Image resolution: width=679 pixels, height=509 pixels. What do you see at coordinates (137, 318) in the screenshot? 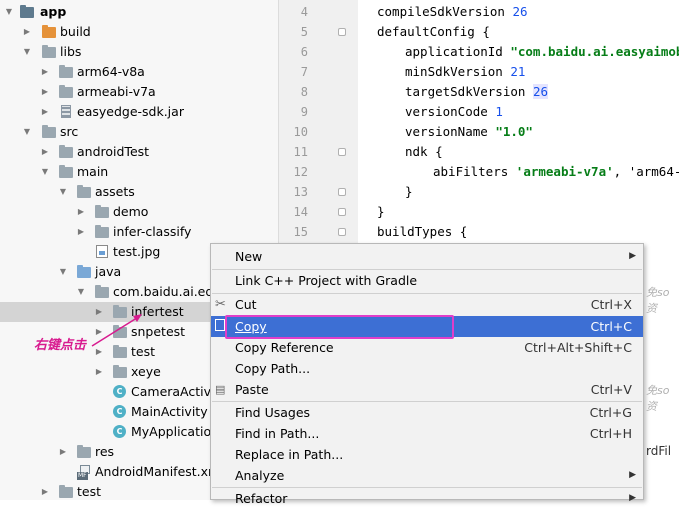
I see `arrow-head` at bounding box center [137, 318].